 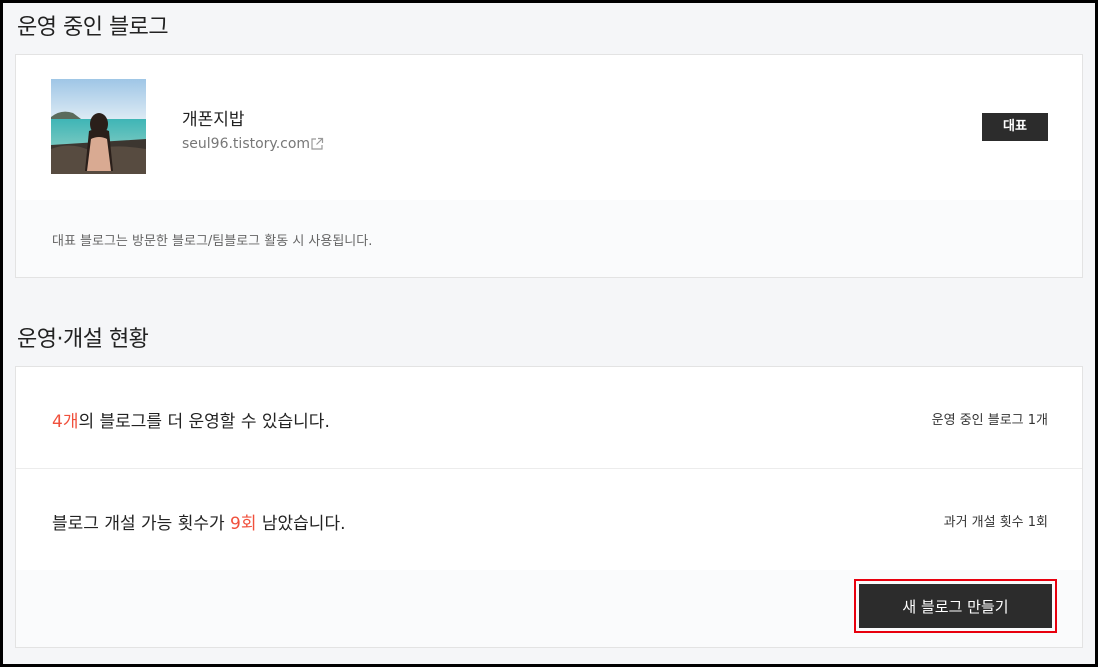 I want to click on representative-badge: 대표, so click(x=1015, y=127).